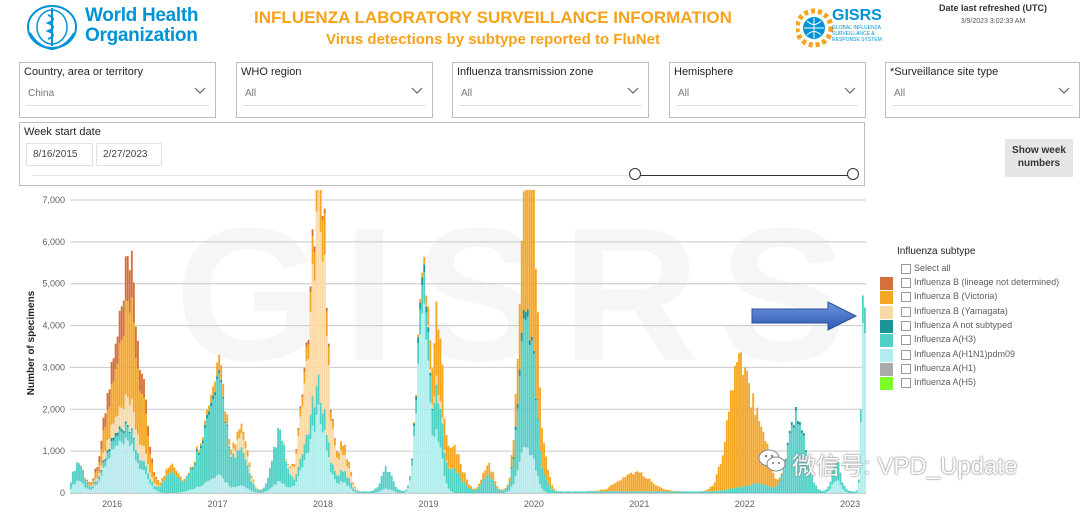 This screenshot has height=515, width=1080. What do you see at coordinates (117, 90) in the screenshot?
I see `filter-country: Country, area or territory China` at bounding box center [117, 90].